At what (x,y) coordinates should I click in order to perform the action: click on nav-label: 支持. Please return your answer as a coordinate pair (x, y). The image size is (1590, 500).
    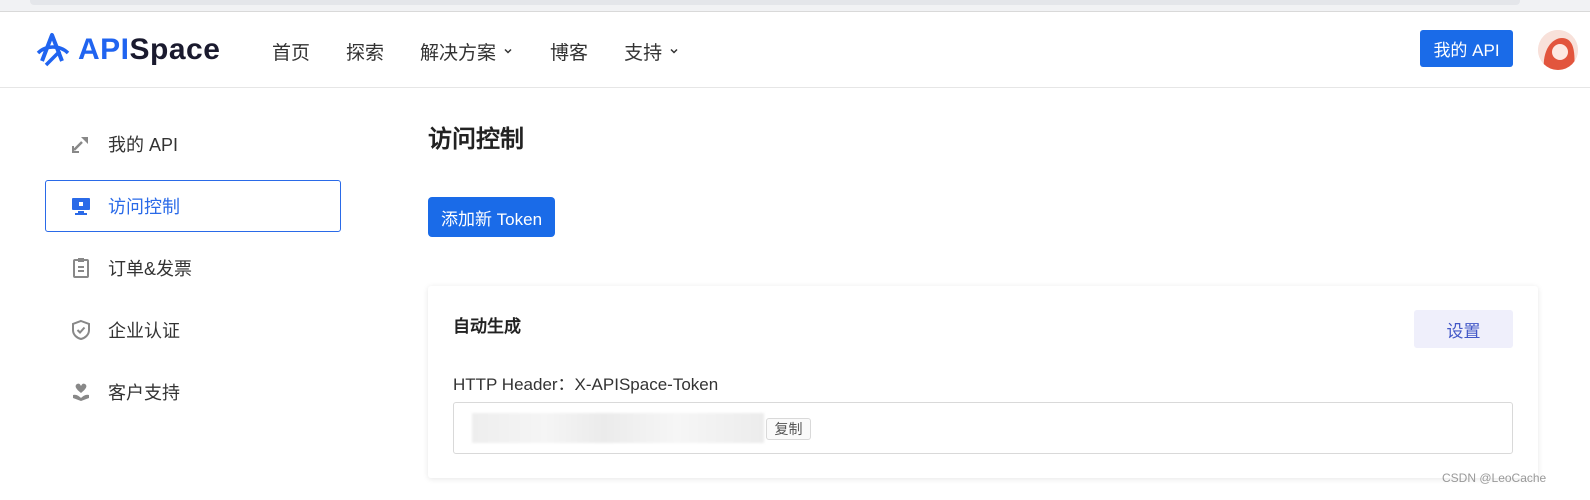
    Looking at the image, I should click on (643, 53).